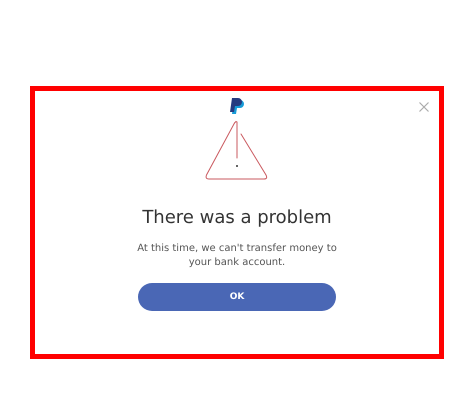 Image resolution: width=474 pixels, height=420 pixels. What do you see at coordinates (237, 217) in the screenshot?
I see `dialog-title: There was a problem` at bounding box center [237, 217].